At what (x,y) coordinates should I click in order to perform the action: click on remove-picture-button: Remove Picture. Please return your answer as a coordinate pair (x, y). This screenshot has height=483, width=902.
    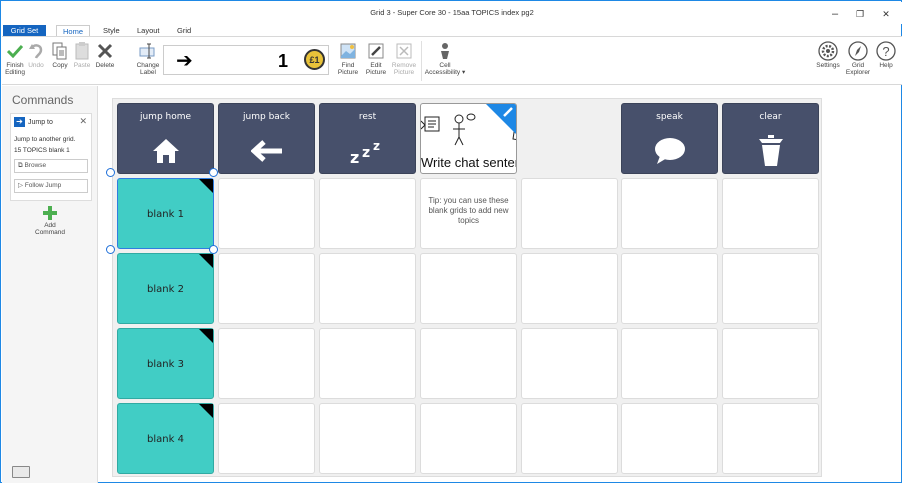
    Looking at the image, I should click on (404, 58).